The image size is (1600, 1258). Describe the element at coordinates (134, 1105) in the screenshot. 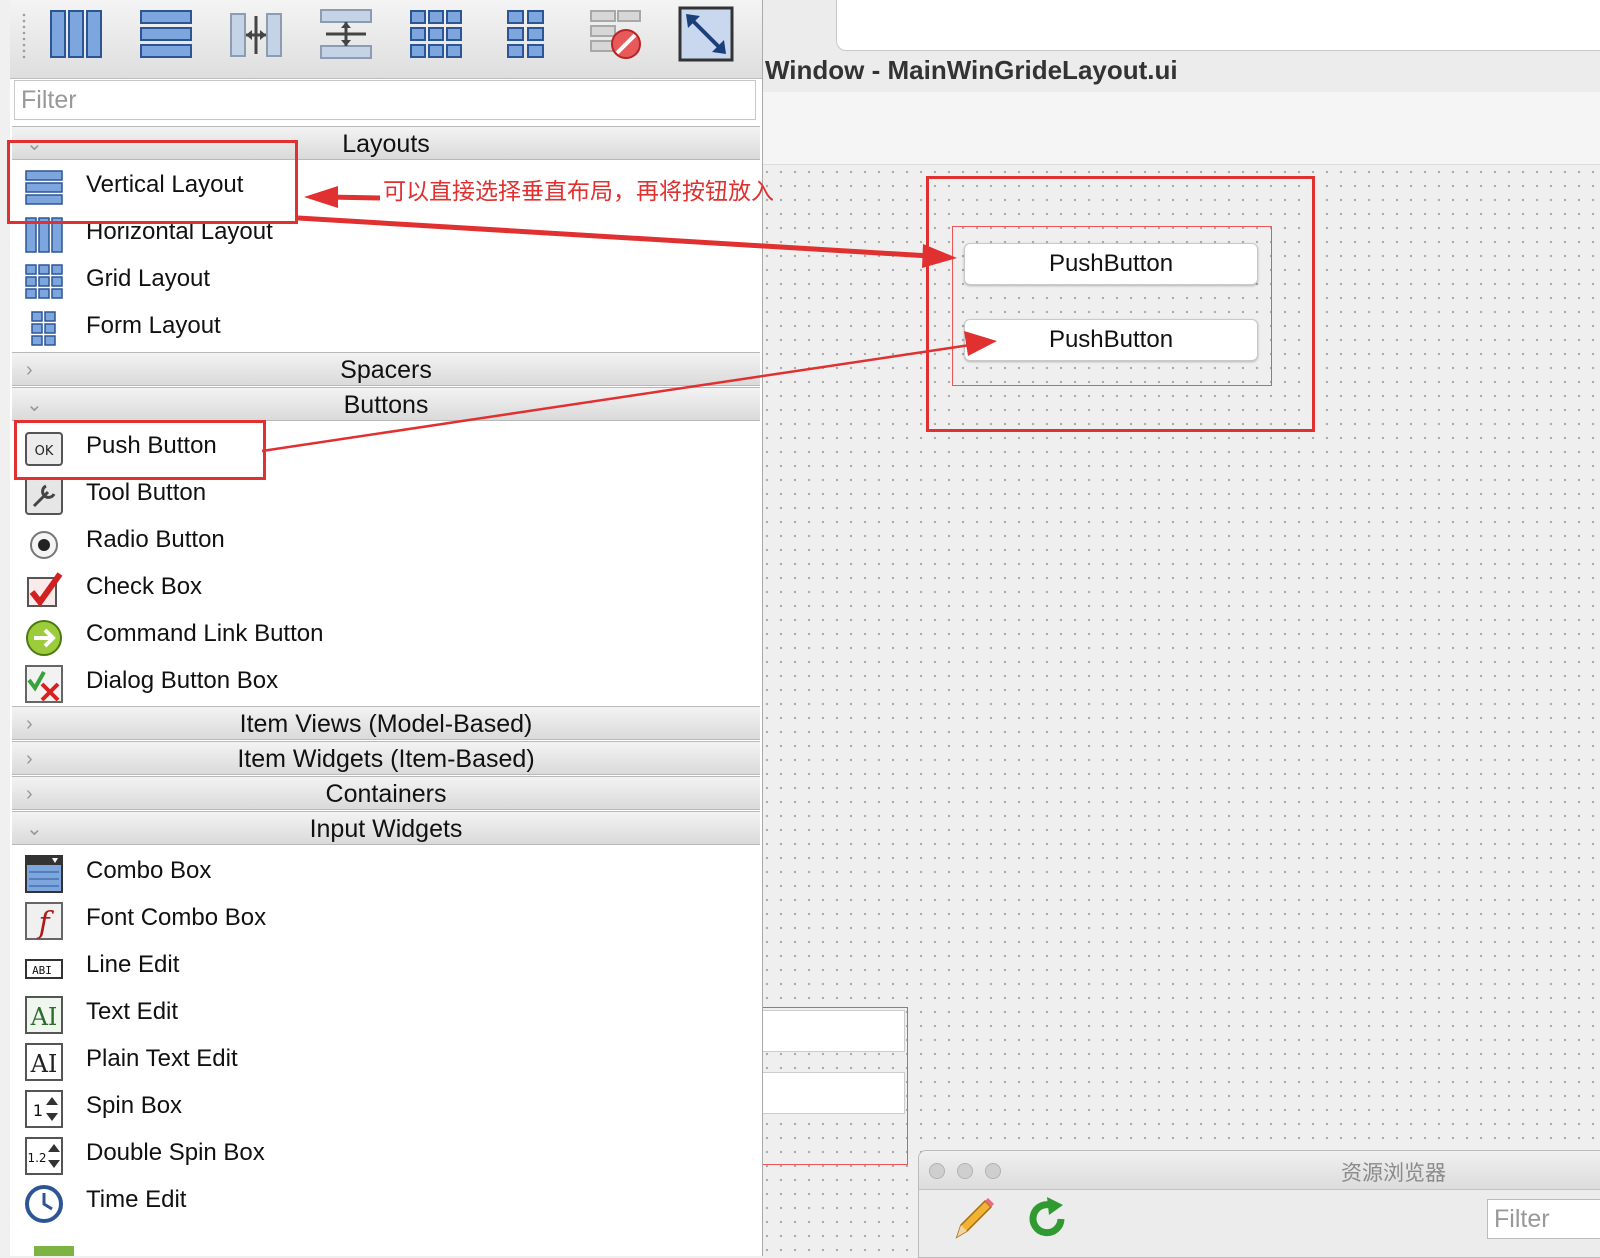

I see `widget-label: Spin Box` at that location.